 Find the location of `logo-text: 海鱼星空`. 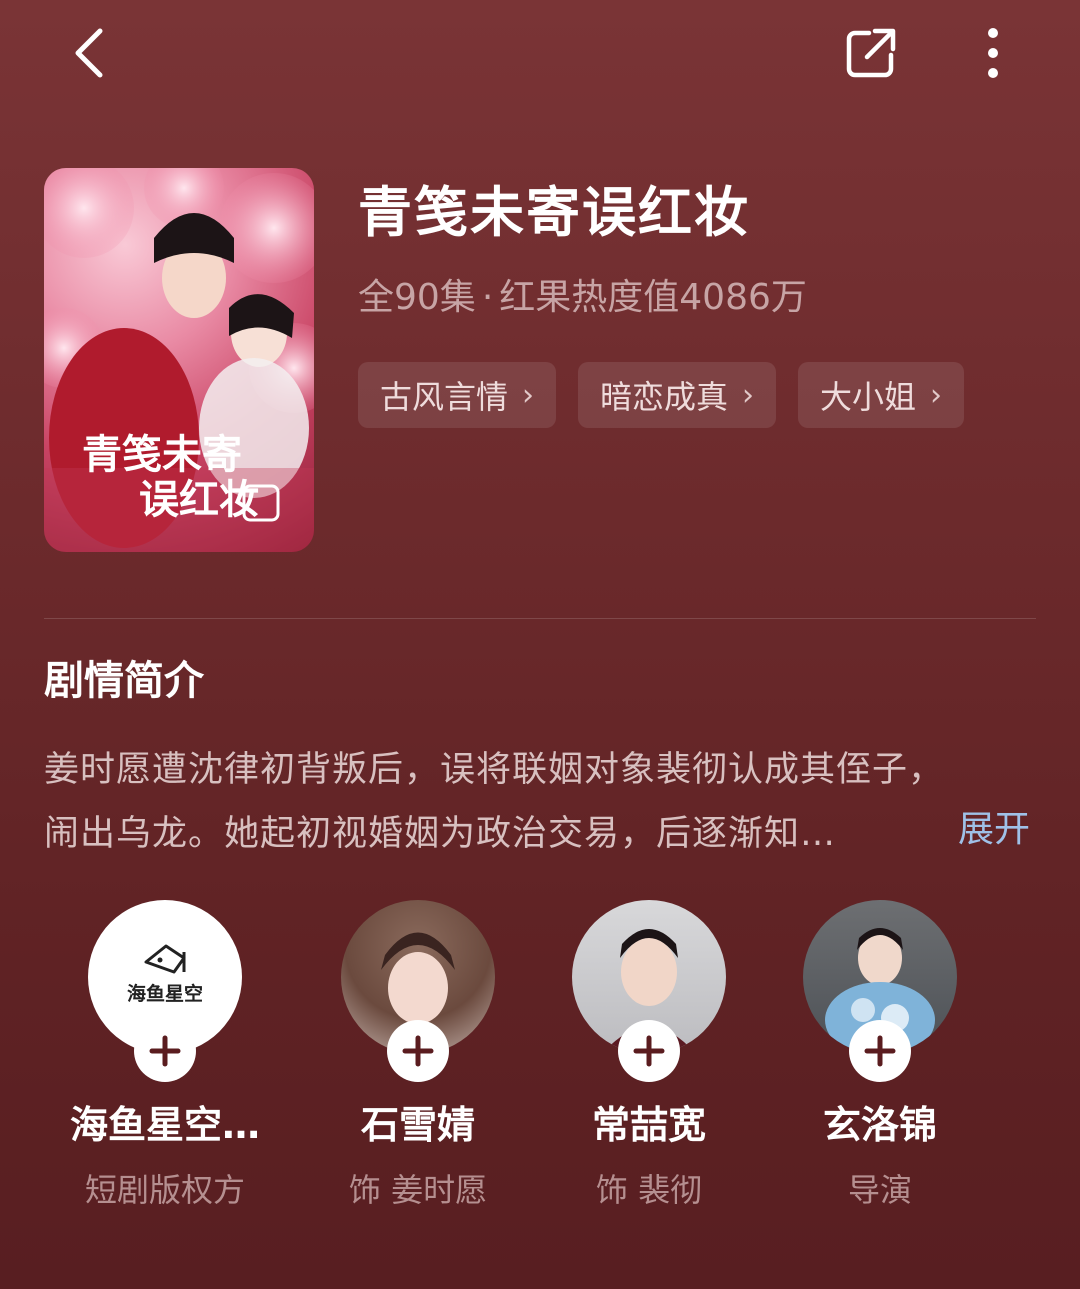

logo-text: 海鱼星空 is located at coordinates (165, 993).